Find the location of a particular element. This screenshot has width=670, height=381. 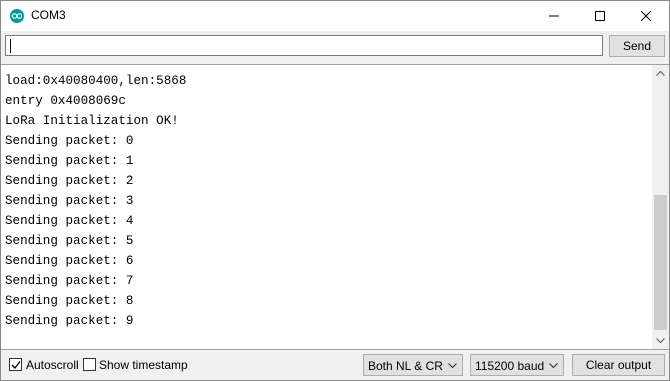

text-caret is located at coordinates (10, 46).